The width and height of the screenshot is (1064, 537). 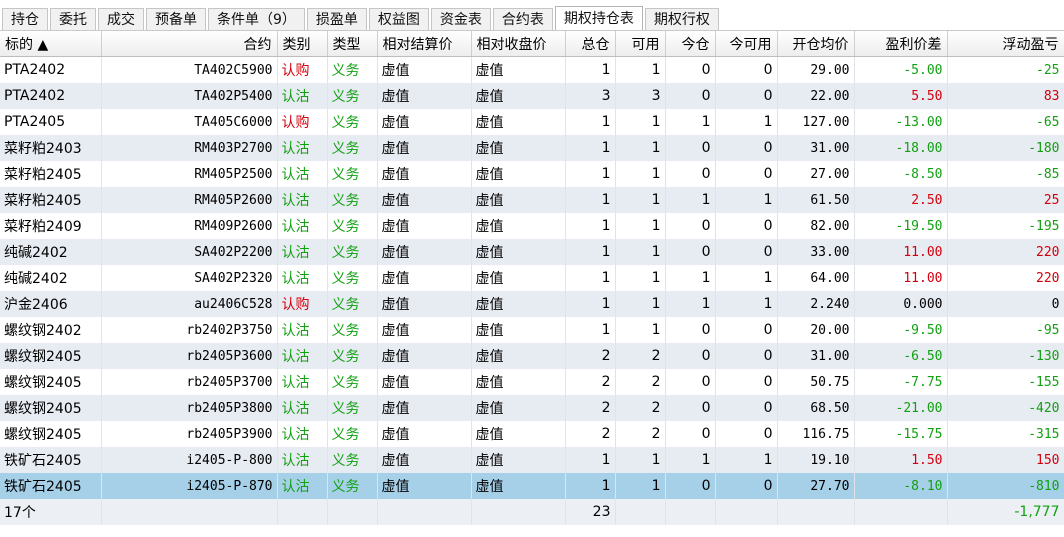 What do you see at coordinates (51, 460) in the screenshot?
I see `cell-underlying: 铁矿石2405` at bounding box center [51, 460].